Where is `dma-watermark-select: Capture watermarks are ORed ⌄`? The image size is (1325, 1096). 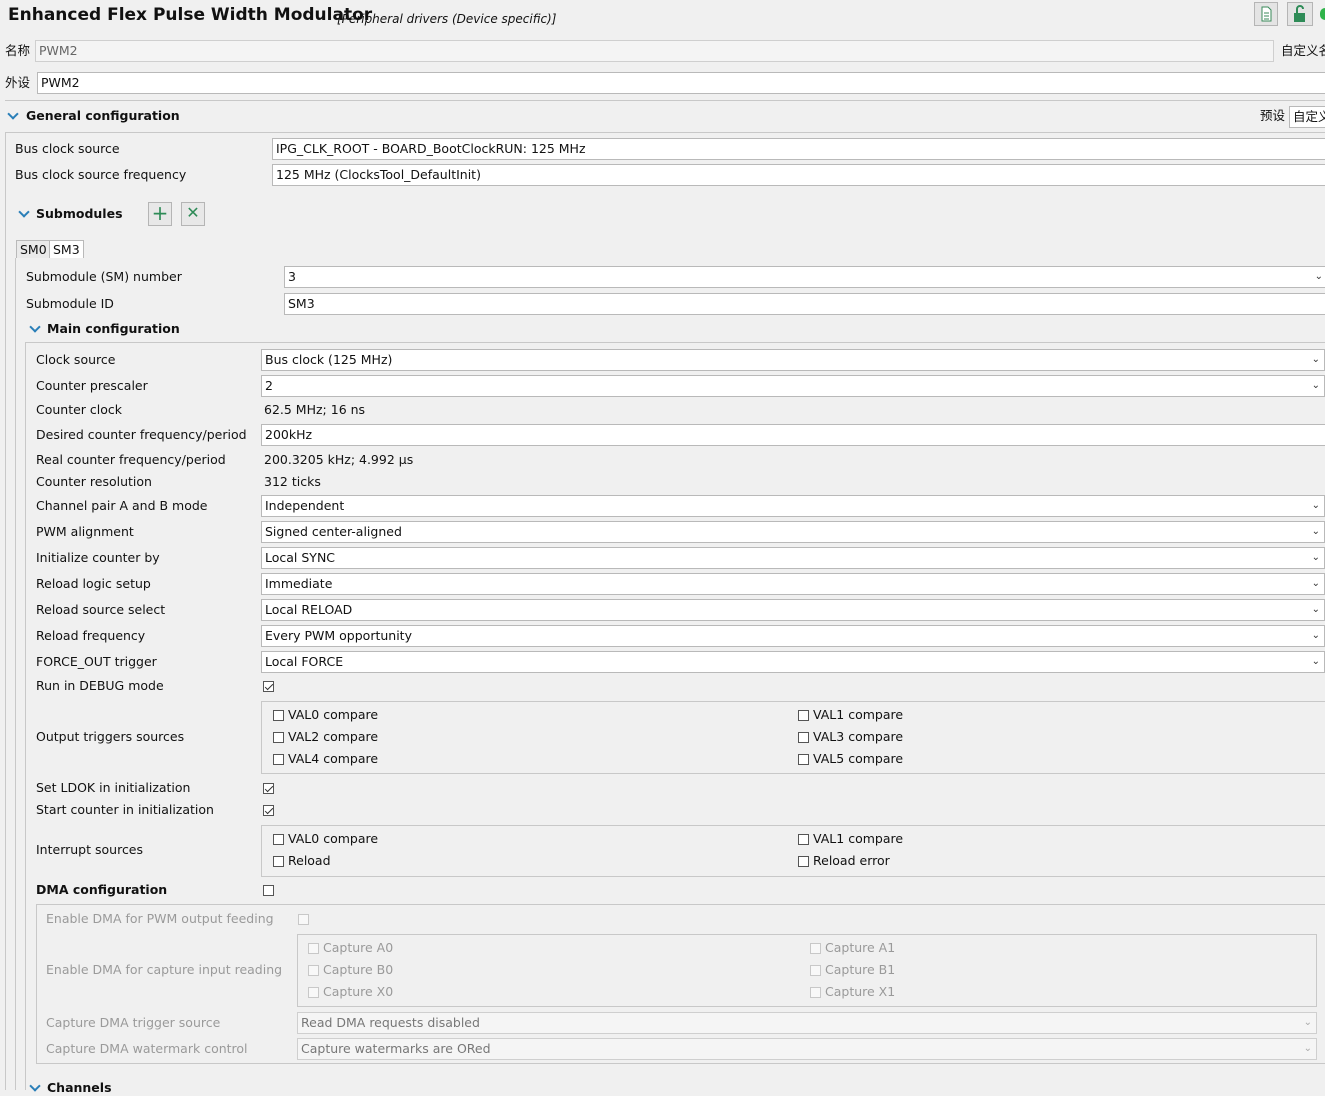
dma-watermark-select: Capture watermarks are ORed ⌄ is located at coordinates (807, 1049).